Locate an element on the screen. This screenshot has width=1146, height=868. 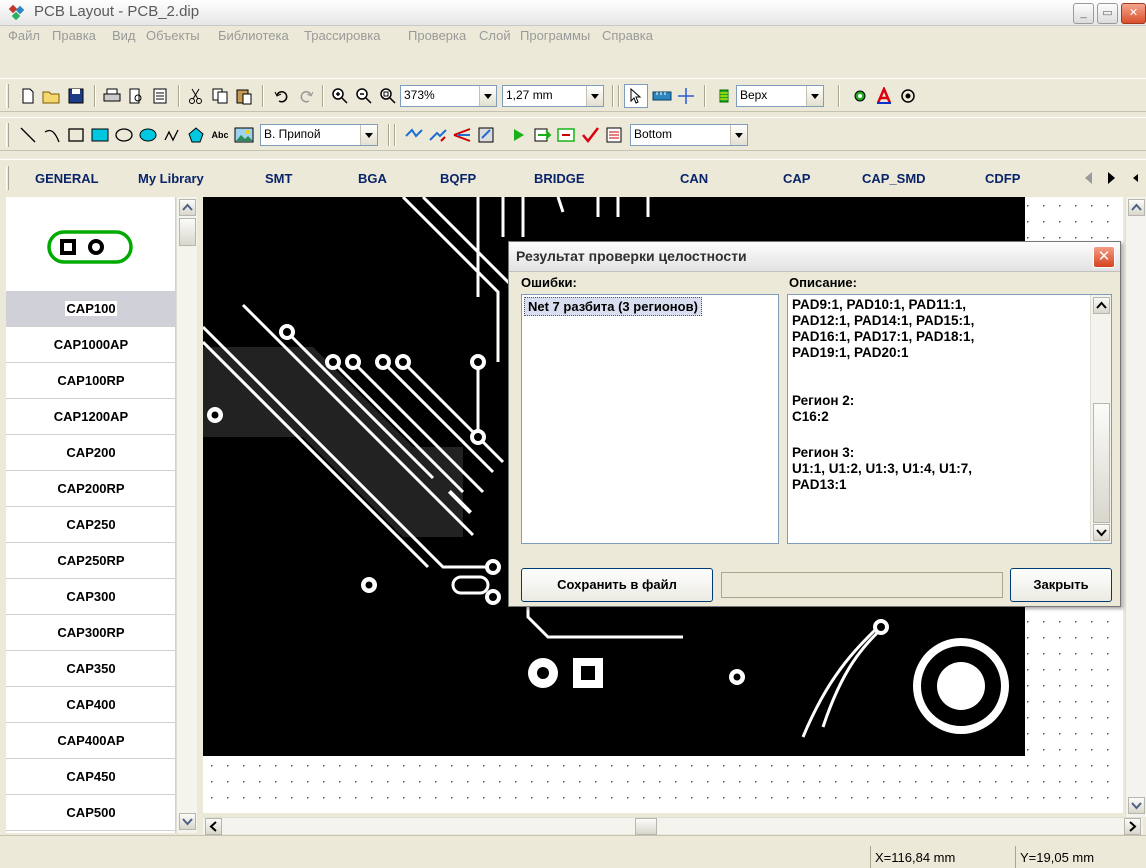
menu-library: Библиотека is located at coordinates (253, 35).